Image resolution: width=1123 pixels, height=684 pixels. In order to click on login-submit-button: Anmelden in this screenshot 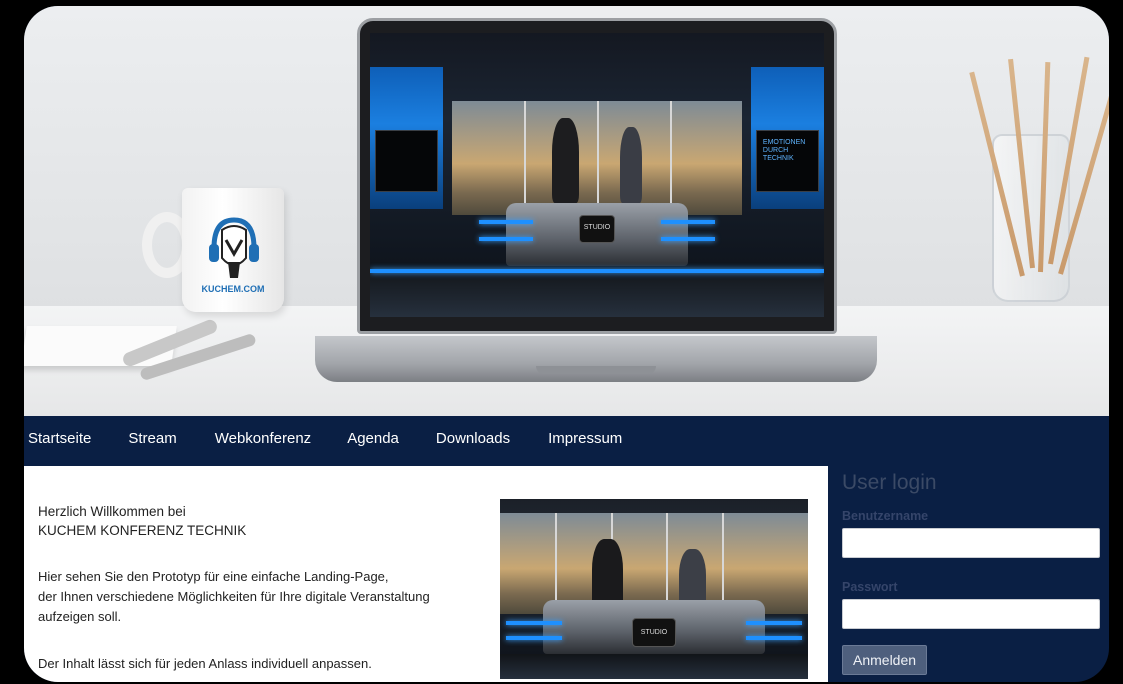, I will do `click(885, 660)`.